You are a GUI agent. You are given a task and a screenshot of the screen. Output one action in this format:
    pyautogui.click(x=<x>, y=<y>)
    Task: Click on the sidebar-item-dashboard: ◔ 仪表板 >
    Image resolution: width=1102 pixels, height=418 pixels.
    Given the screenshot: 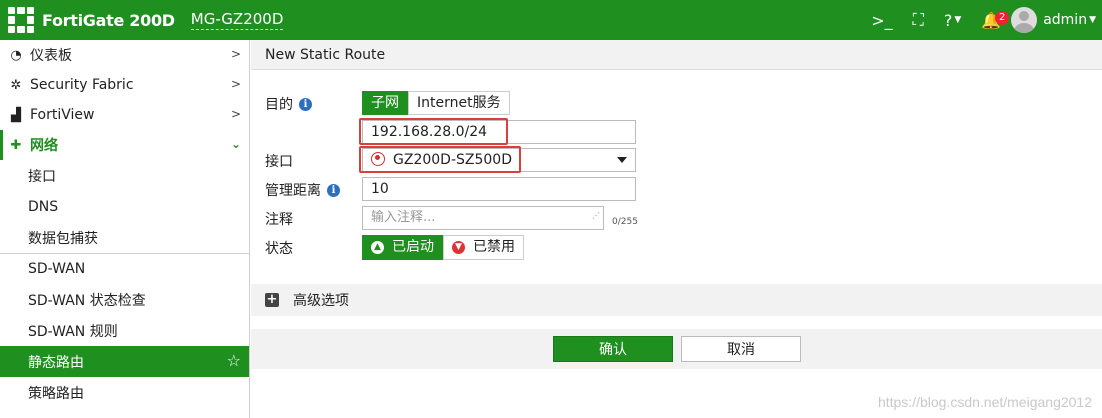 What is the action you would take?
    pyautogui.click(x=124, y=55)
    